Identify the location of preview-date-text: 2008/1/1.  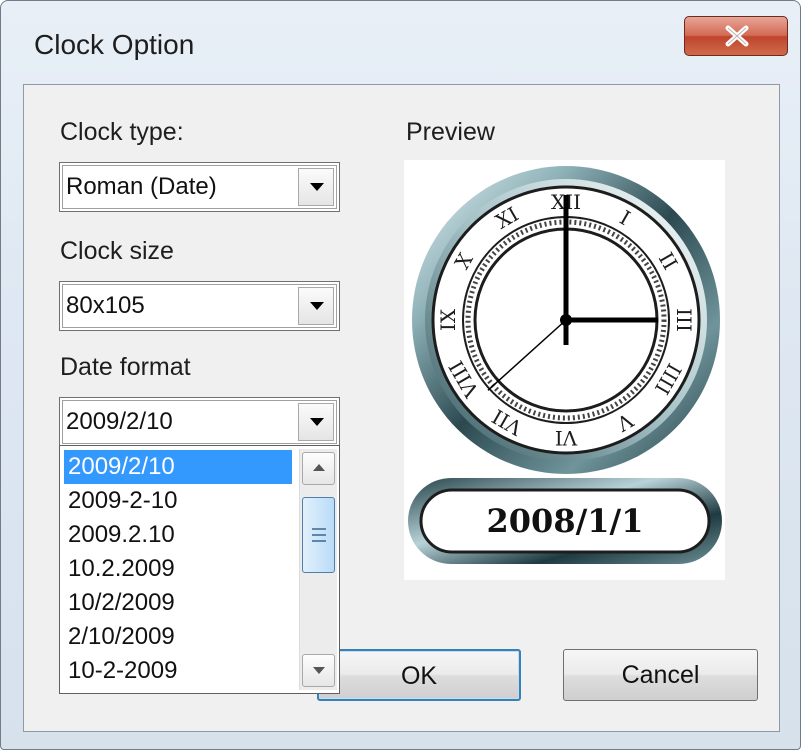
(565, 521).